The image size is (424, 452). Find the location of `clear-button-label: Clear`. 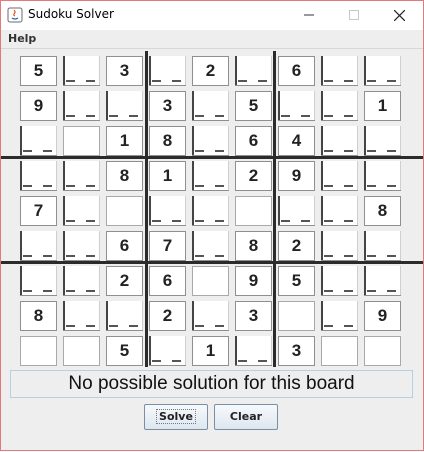

clear-button-label: Clear is located at coordinates (246, 416).